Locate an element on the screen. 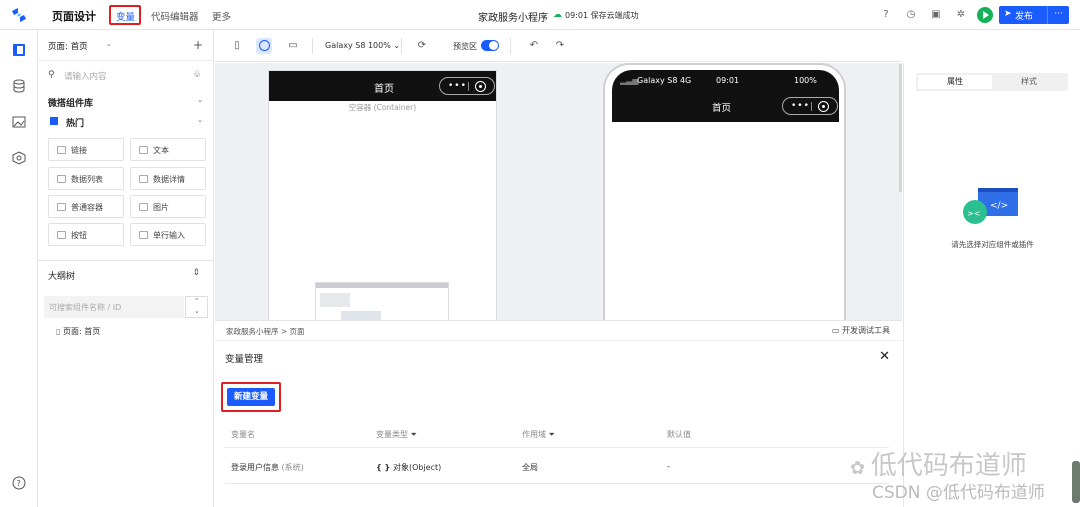 The image size is (1080, 507). undo-icon: ↶ is located at coordinates (534, 46).